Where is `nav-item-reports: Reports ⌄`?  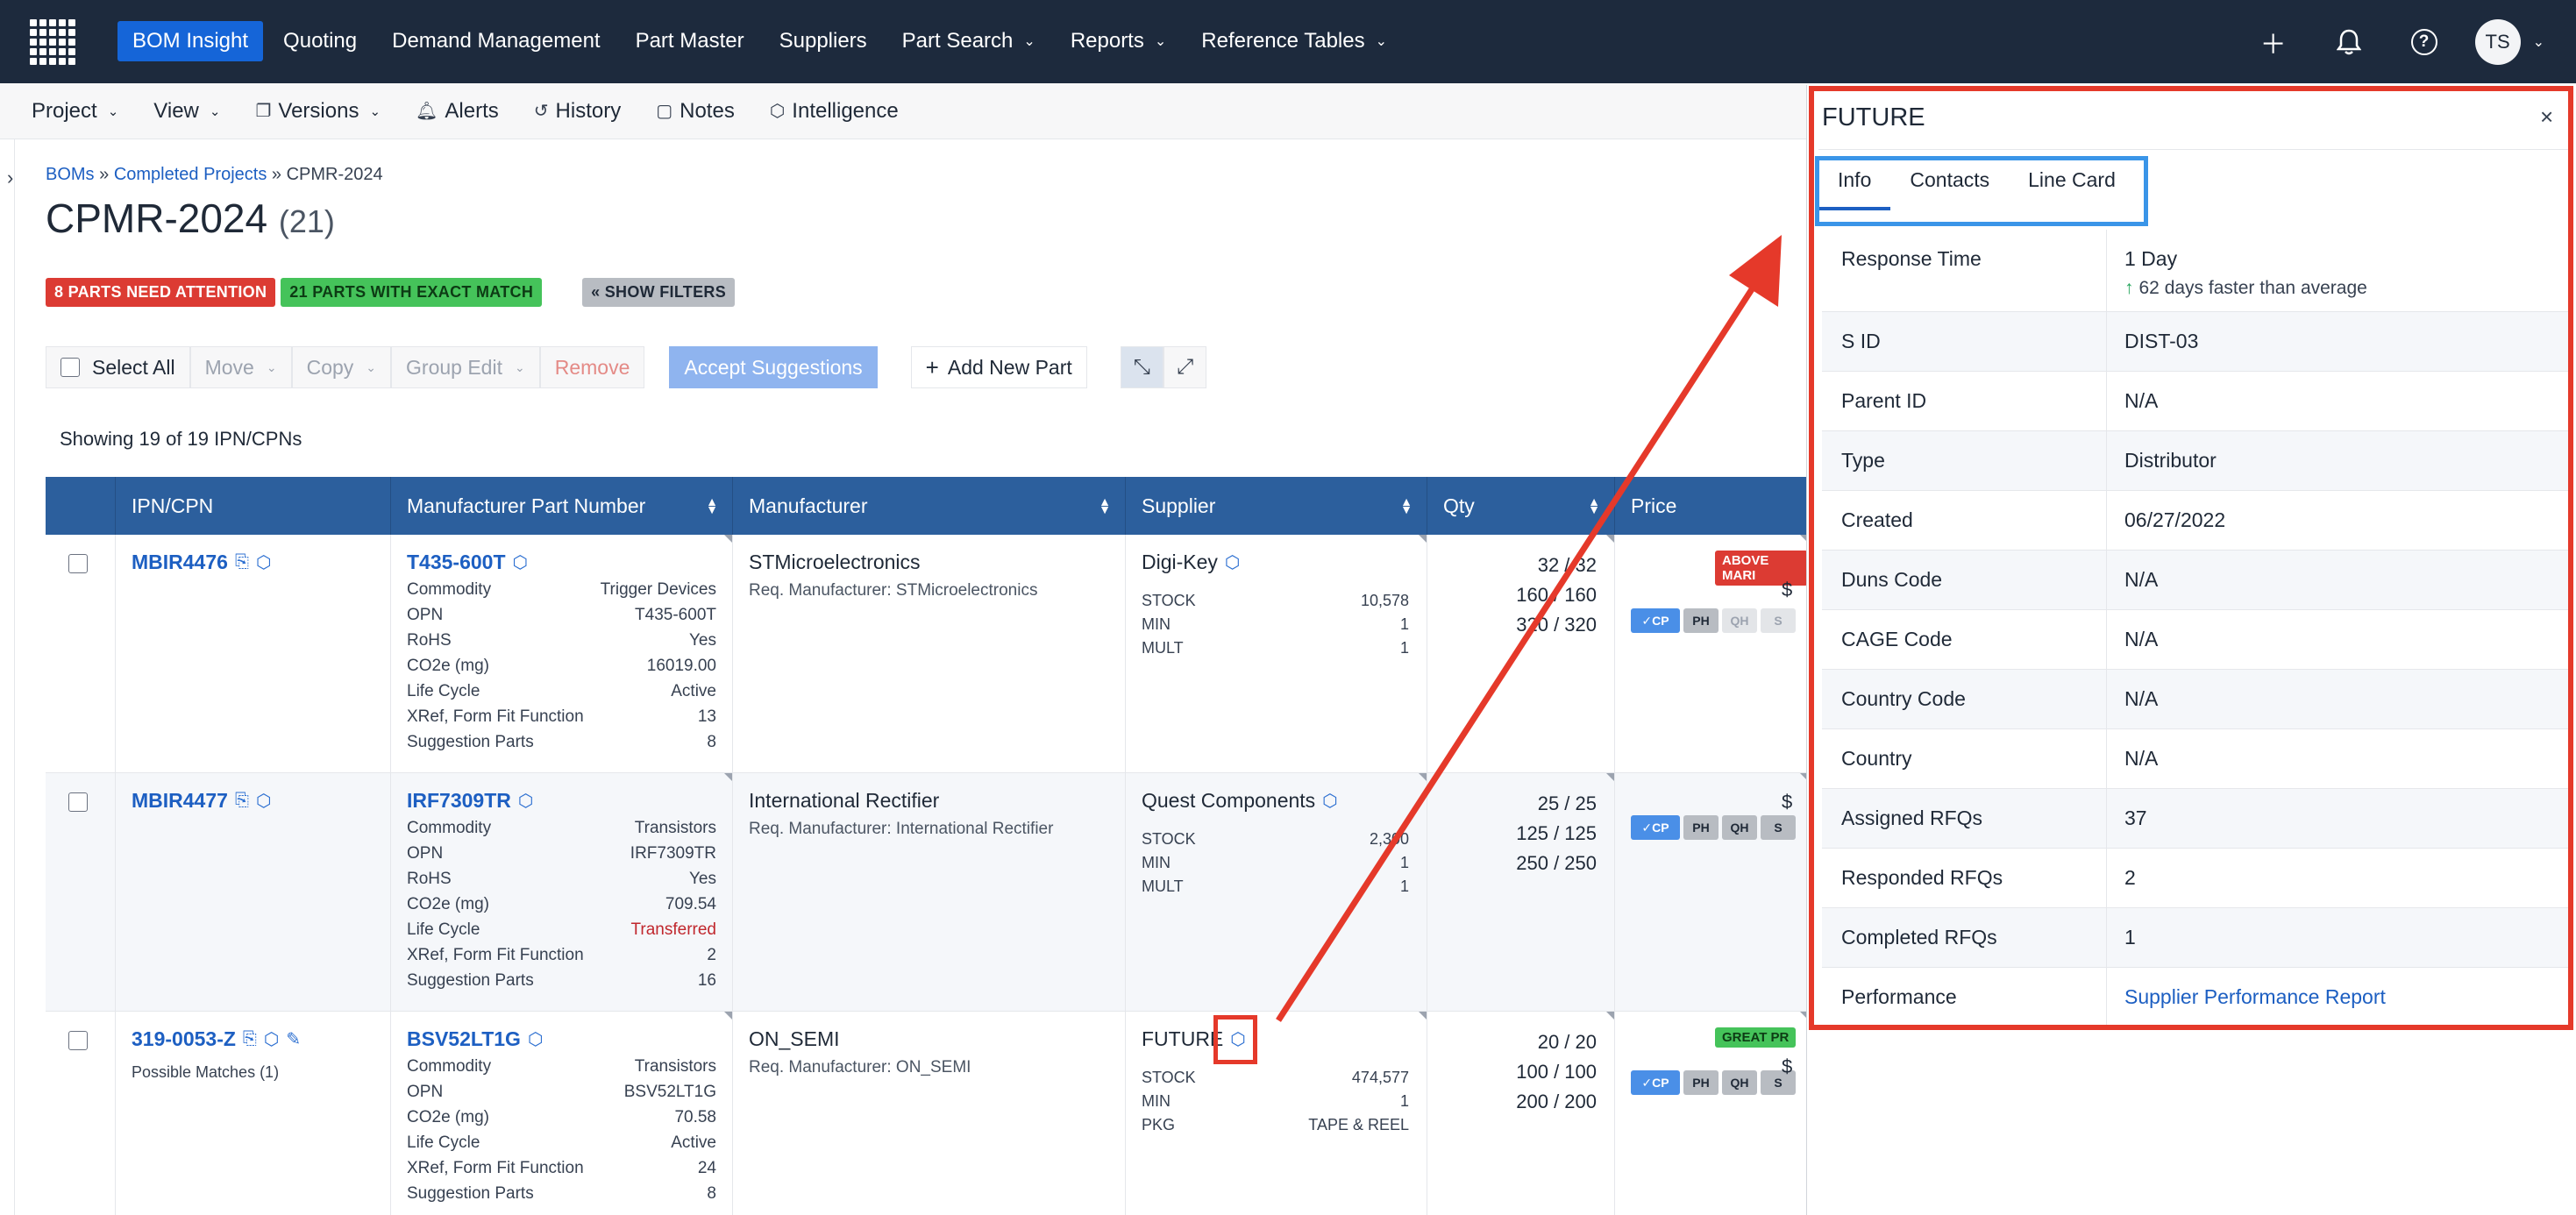
nav-item-reports: Reports ⌄ is located at coordinates (1118, 41).